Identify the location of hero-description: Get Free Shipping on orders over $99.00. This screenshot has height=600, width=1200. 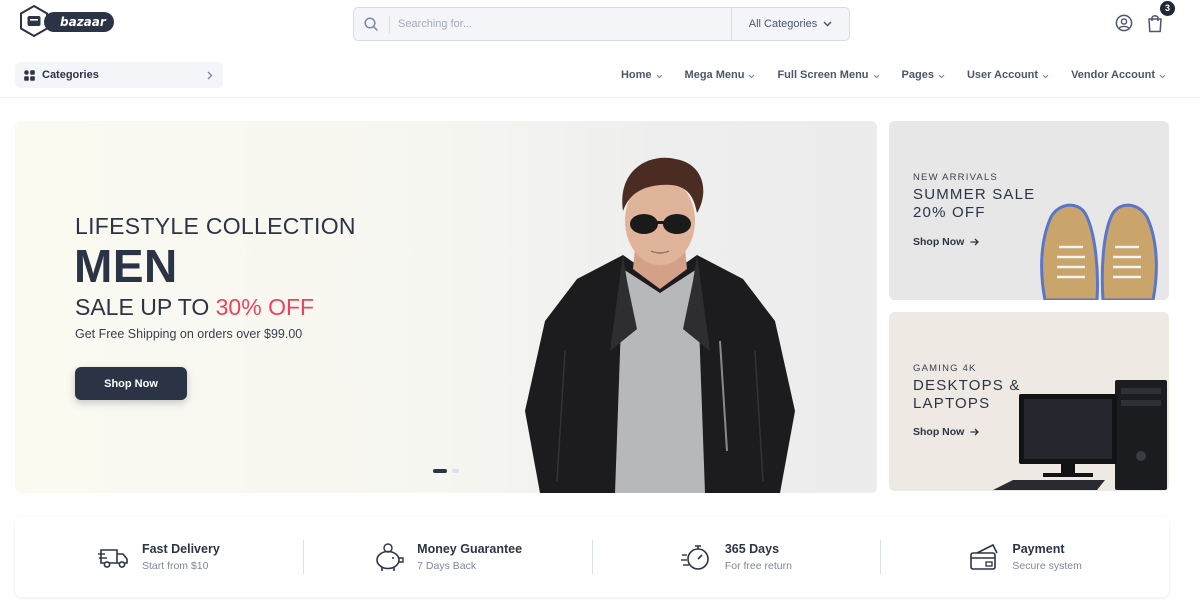
(189, 334).